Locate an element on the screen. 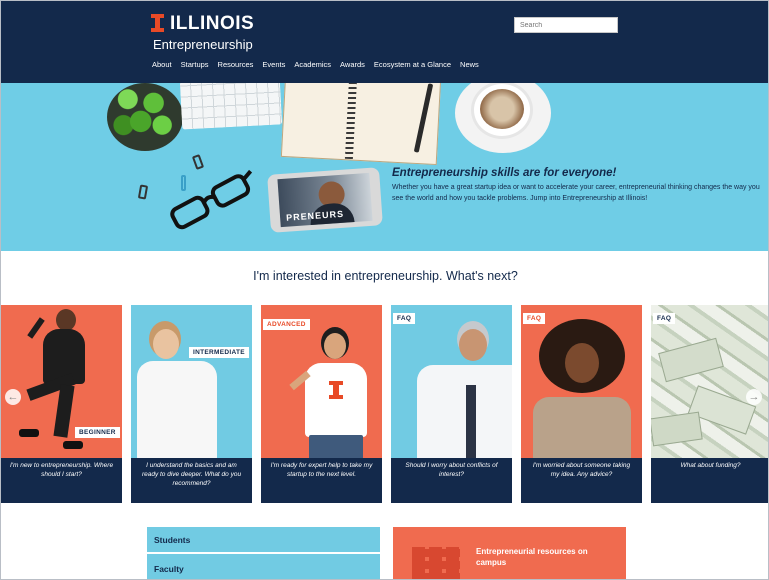  money-photo is located at coordinates (709, 381).